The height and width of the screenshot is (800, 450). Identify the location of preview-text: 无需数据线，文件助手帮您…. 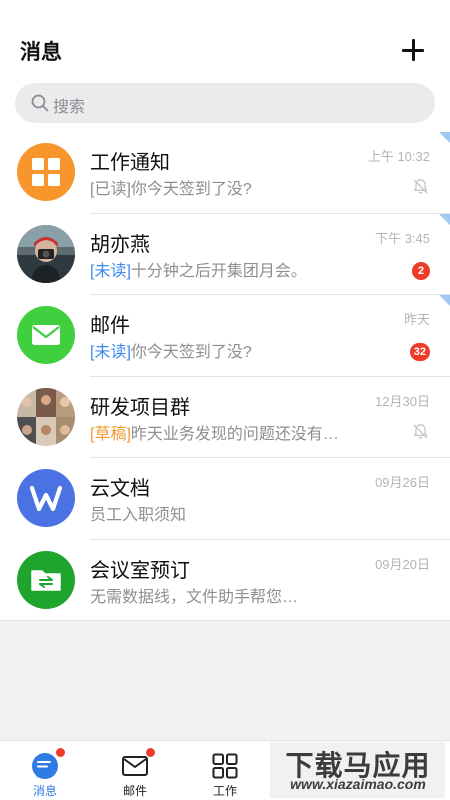
(194, 597).